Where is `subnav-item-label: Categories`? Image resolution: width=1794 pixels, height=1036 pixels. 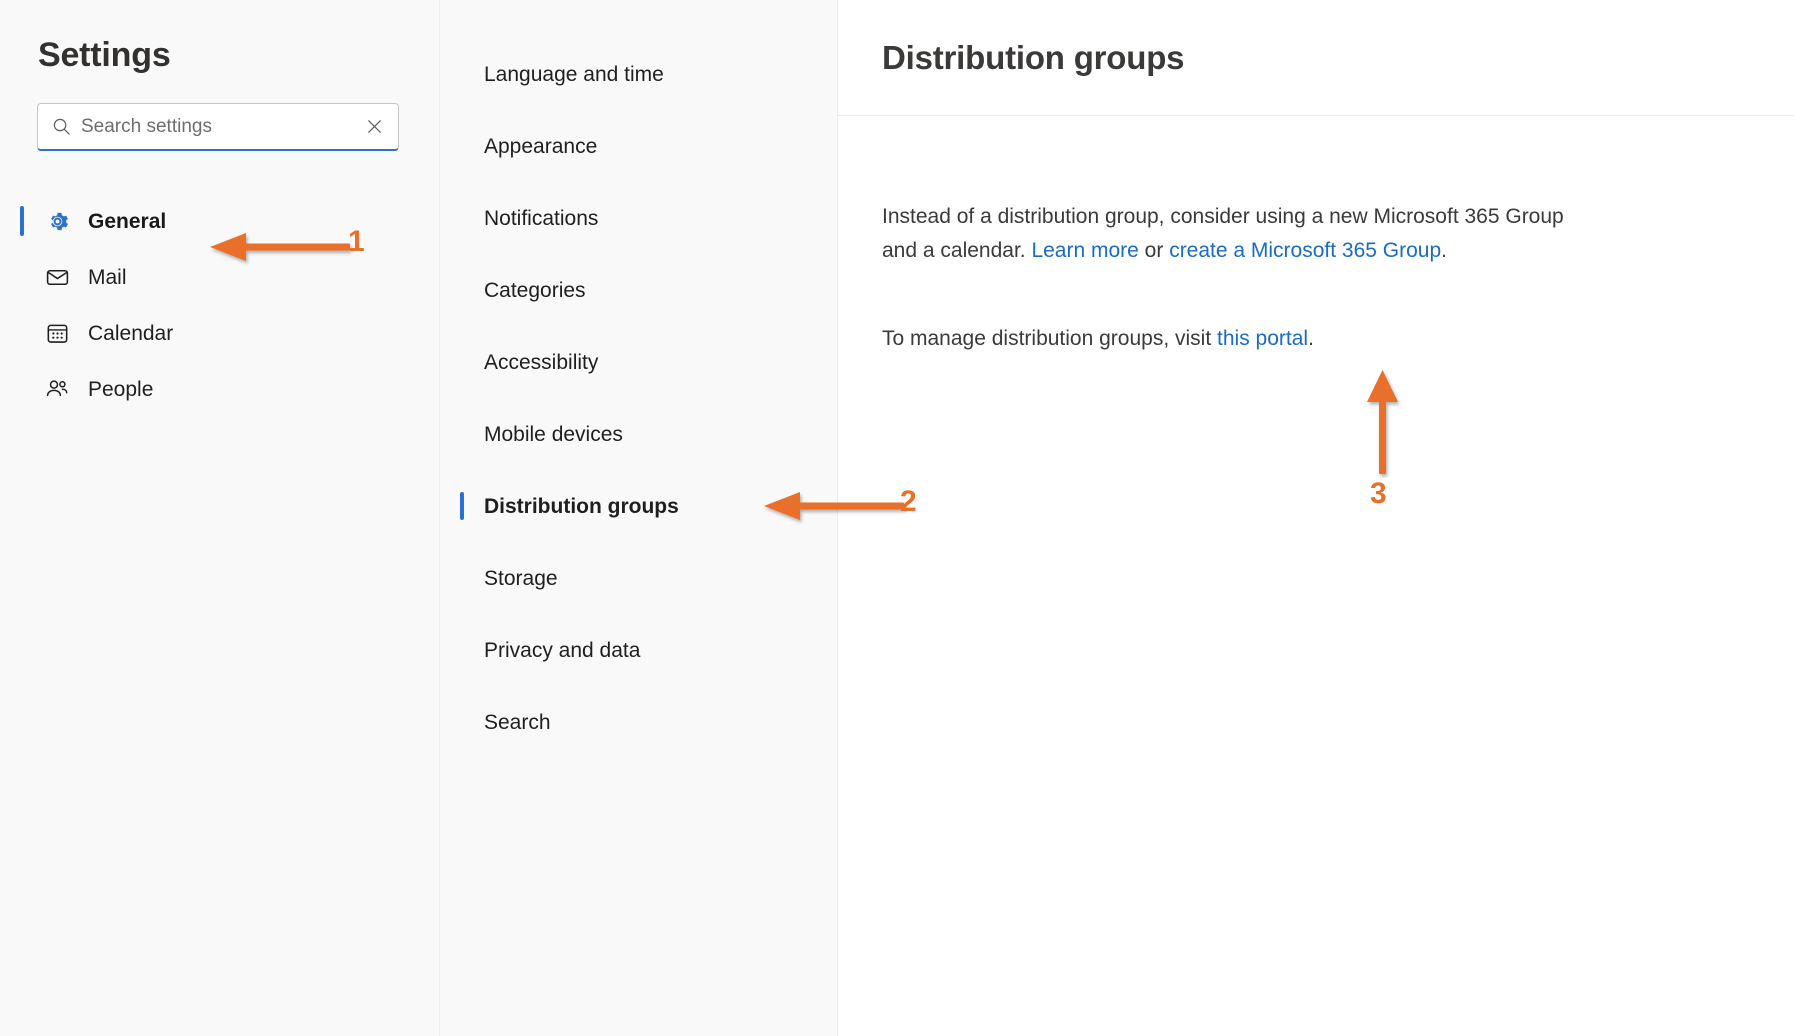 subnav-item-label: Categories is located at coordinates (535, 290).